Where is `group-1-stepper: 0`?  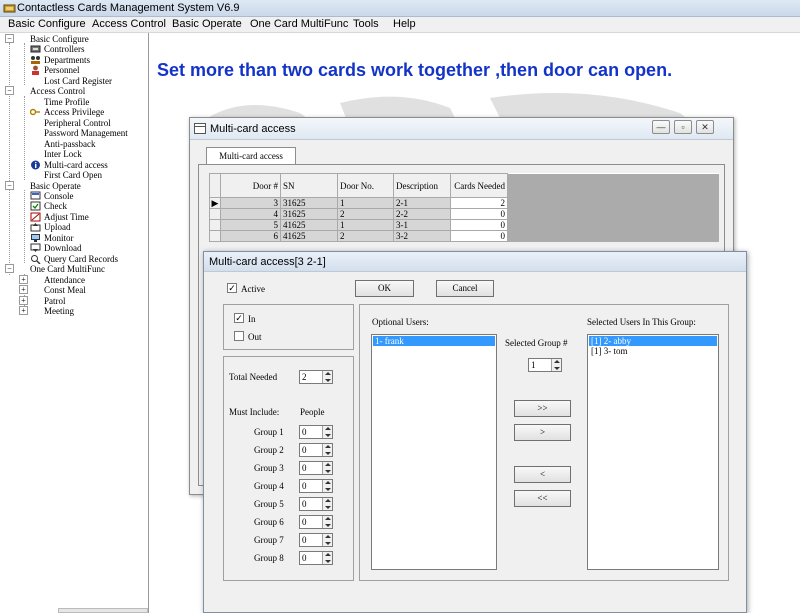 group-1-stepper: 0 is located at coordinates (316, 432).